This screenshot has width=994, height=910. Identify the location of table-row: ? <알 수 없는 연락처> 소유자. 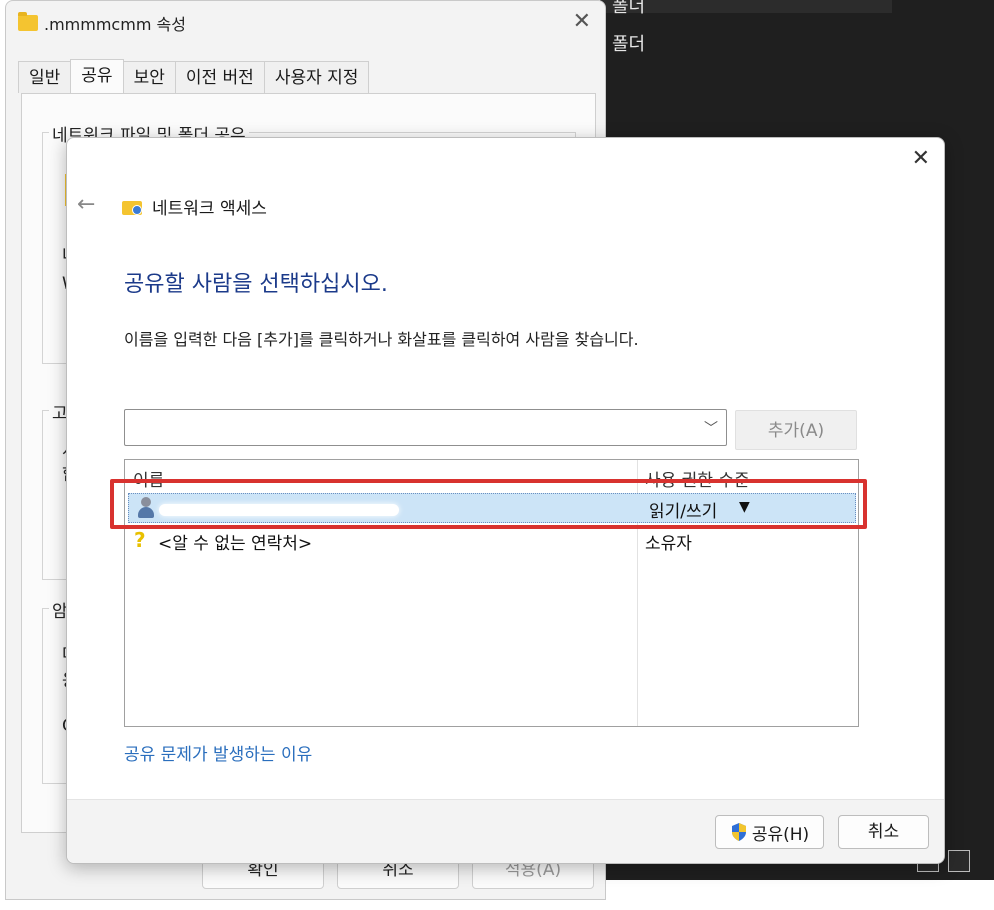
(492, 541).